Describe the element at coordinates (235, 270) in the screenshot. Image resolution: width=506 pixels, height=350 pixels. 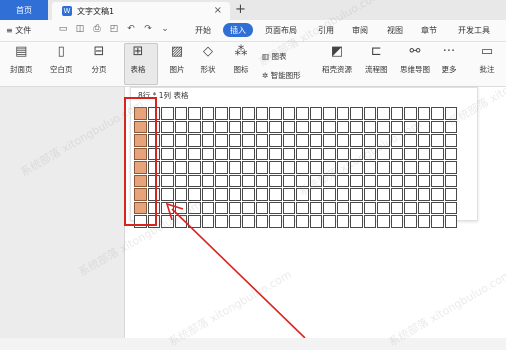
I see `annotation-arrow` at that location.